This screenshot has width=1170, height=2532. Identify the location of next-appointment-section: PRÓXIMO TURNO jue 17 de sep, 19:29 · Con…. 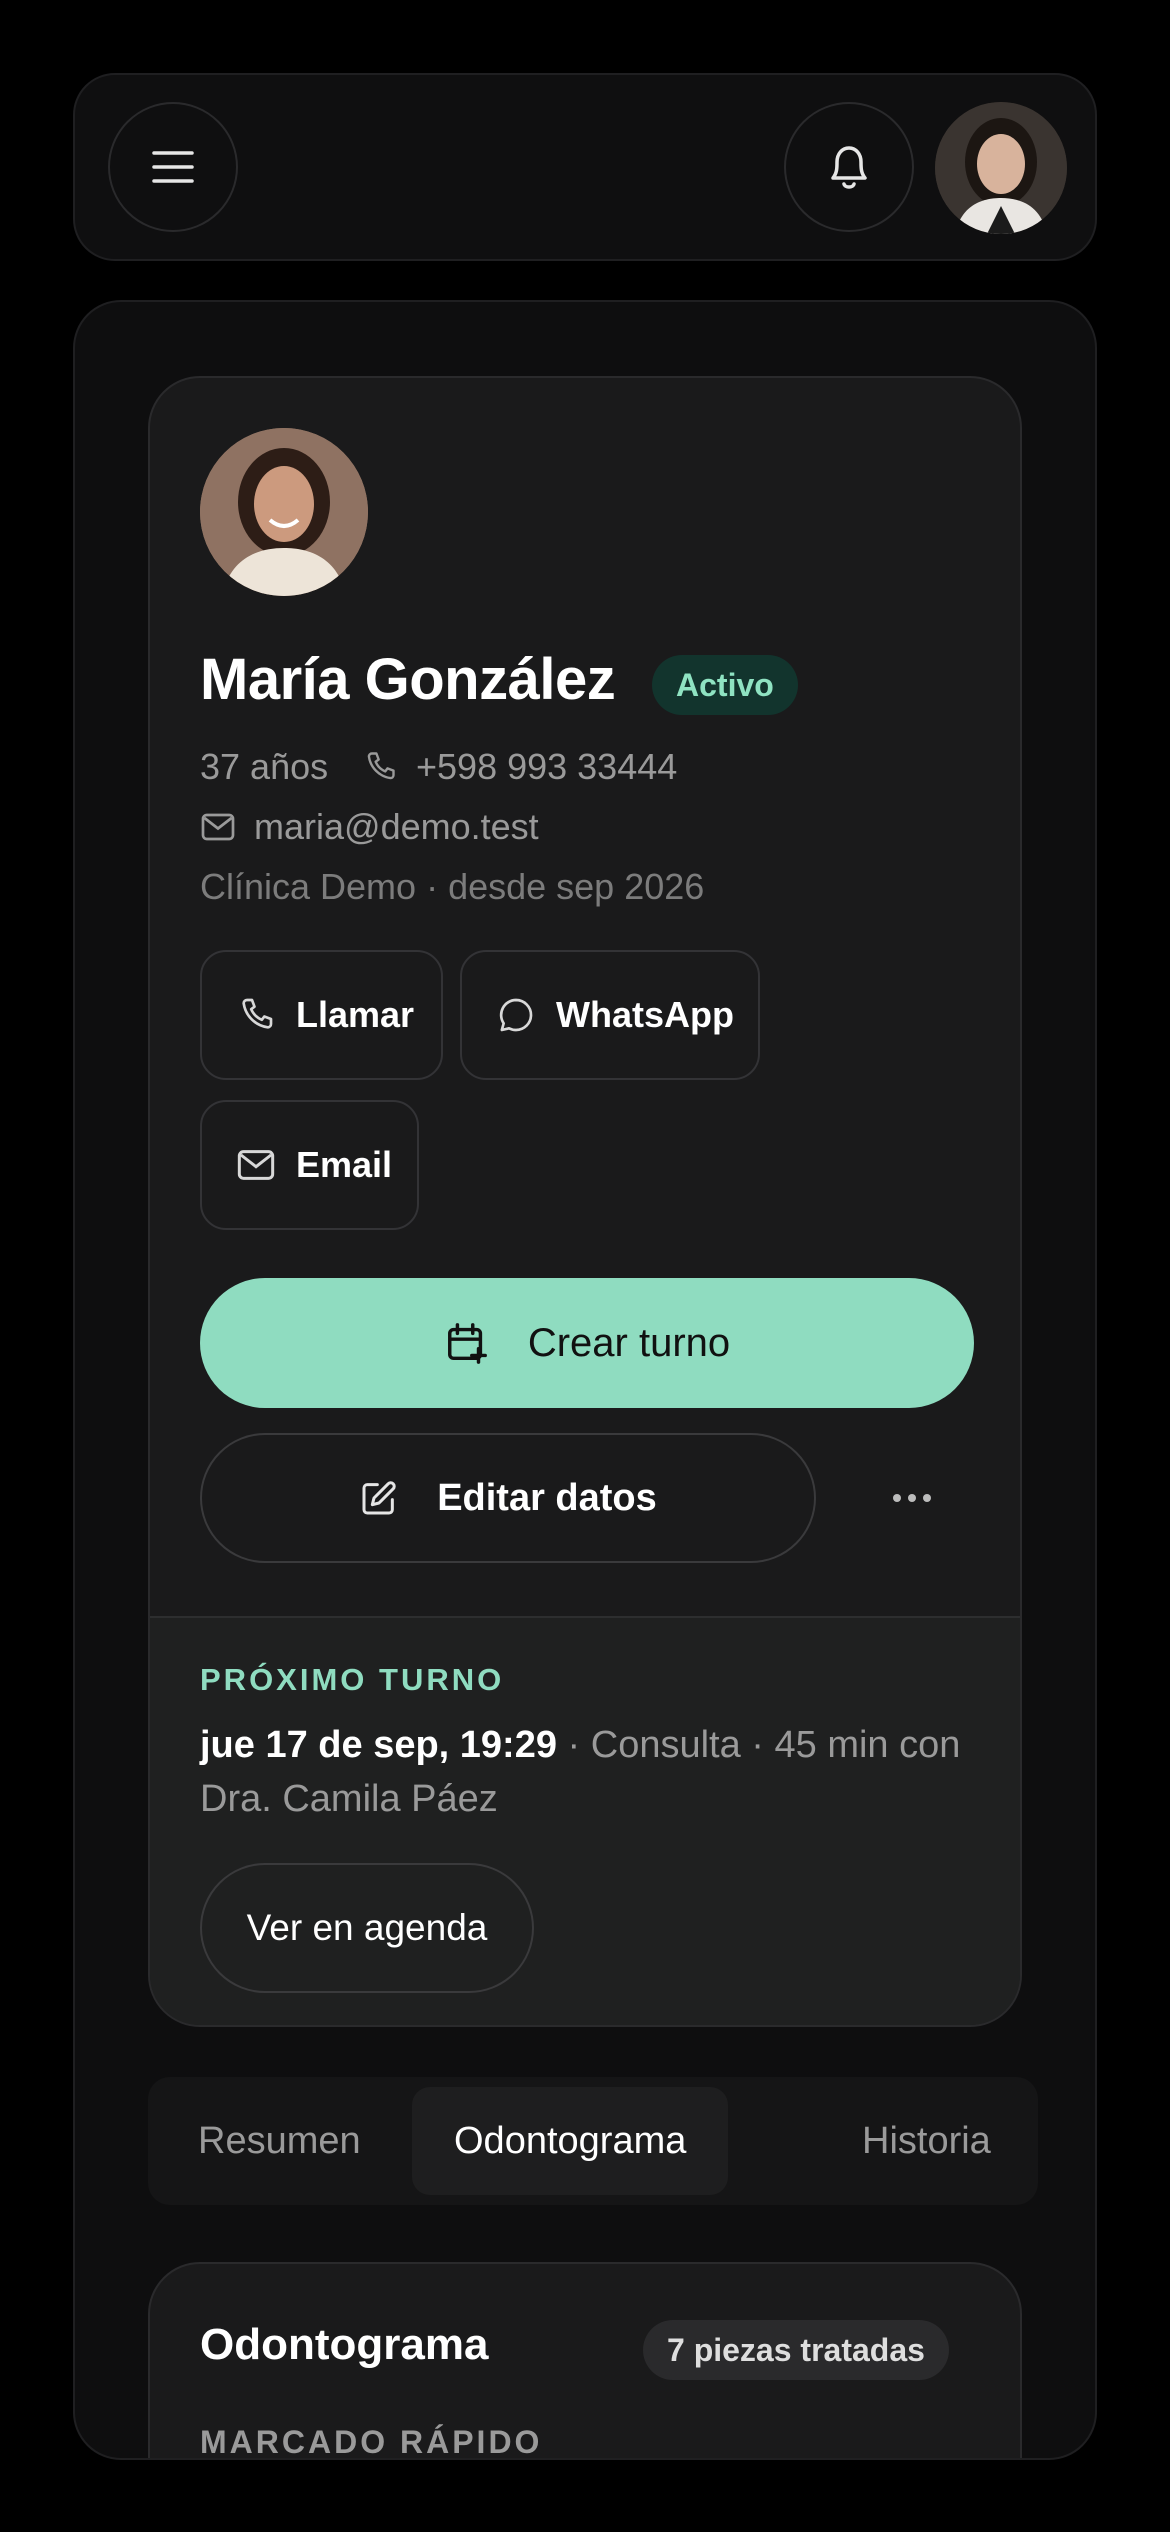
(585, 1820).